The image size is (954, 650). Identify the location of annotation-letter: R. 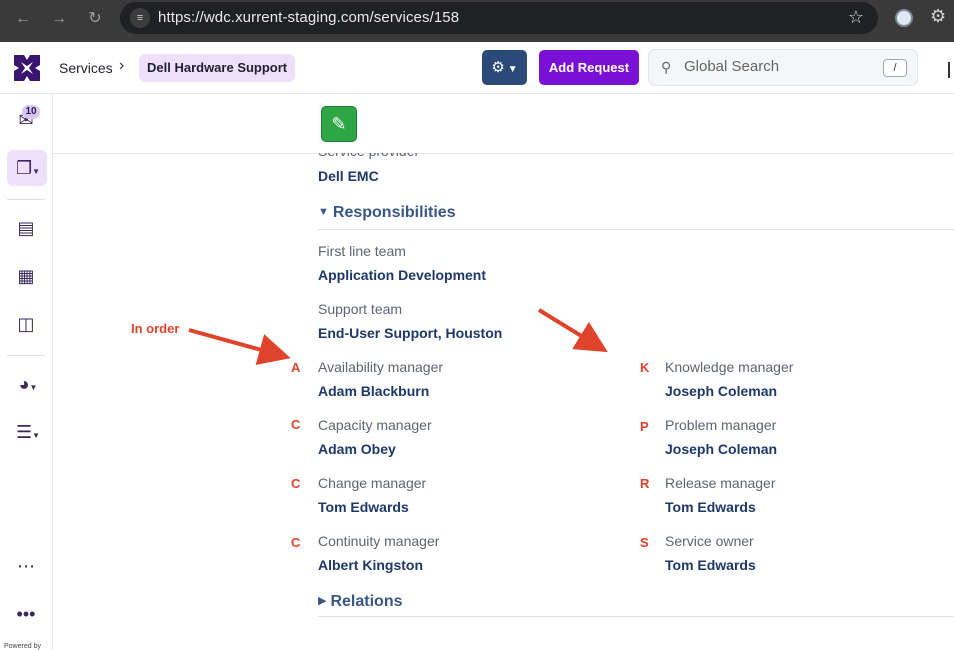
(645, 483).